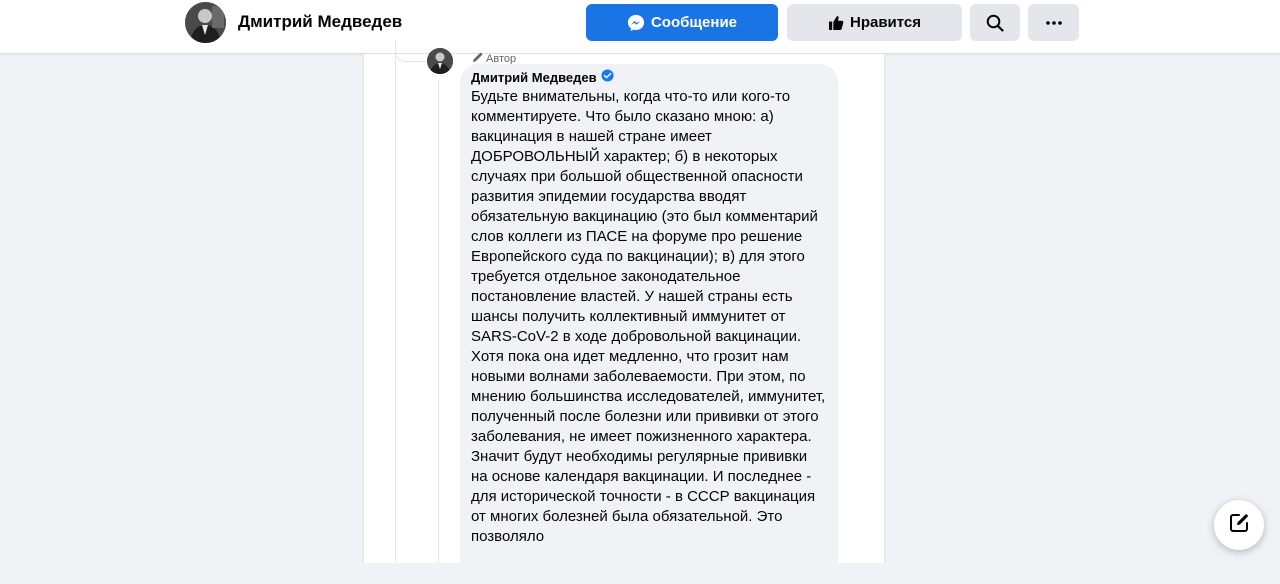 This screenshot has height=584, width=1280. Describe the element at coordinates (607, 77) in the screenshot. I see `verified-badge-icon` at that location.